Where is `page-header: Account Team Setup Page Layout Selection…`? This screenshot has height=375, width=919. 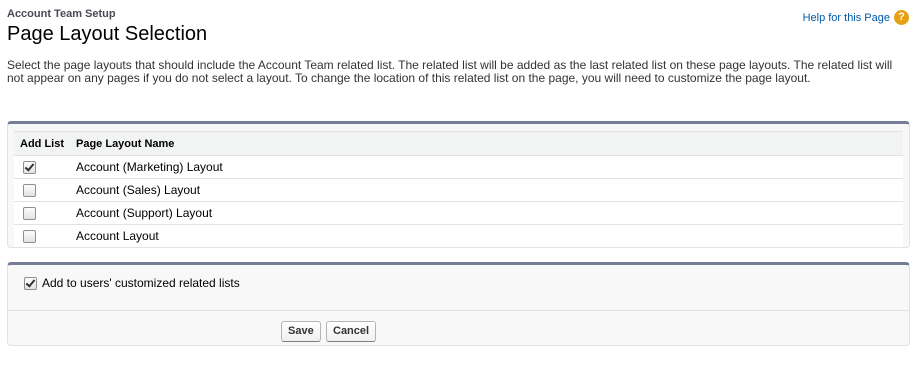
page-header: Account Team Setup Page Layout Selection… is located at coordinates (458, 28).